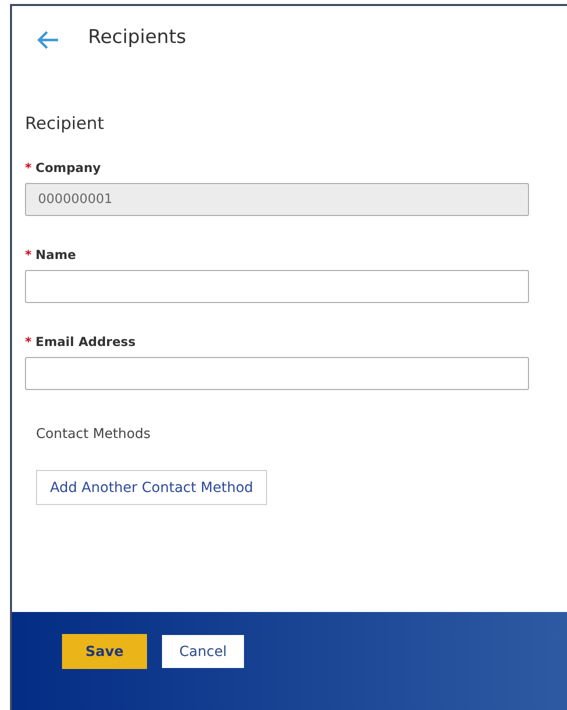 This screenshot has width=567, height=710. I want to click on back-arrow-icon, so click(48, 40).